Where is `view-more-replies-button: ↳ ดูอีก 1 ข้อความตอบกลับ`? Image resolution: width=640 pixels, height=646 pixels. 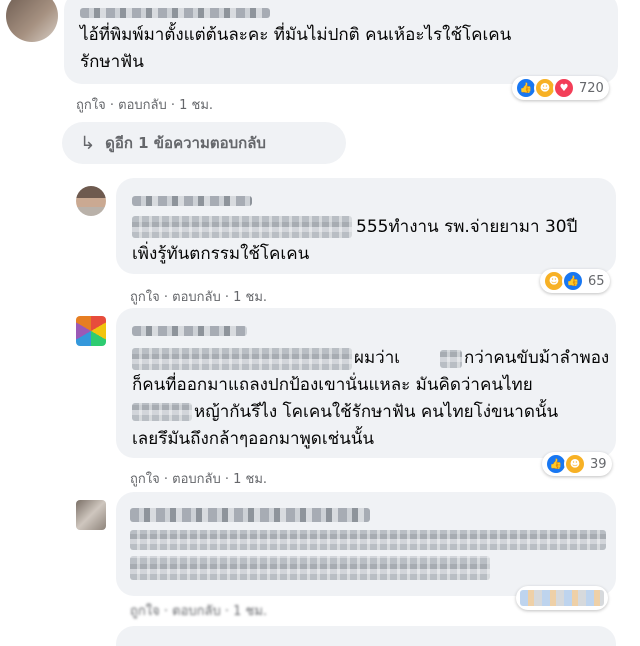
view-more-replies-button: ↳ ดูอีก 1 ข้อความตอบกลับ is located at coordinates (204, 143).